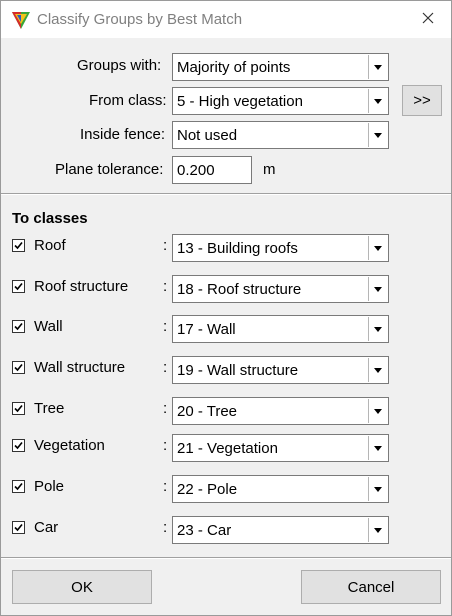 This screenshot has height=616, width=452. I want to click on app-logo-icon, so click(21, 20).